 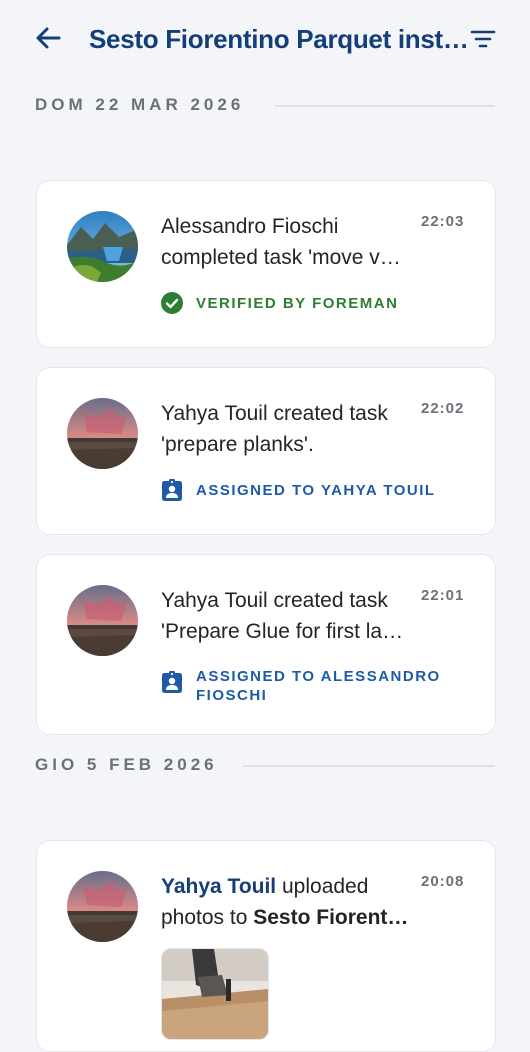 I want to click on badge-label: ASSIGNED TO ALESSANDRO, so click(x=318, y=676).